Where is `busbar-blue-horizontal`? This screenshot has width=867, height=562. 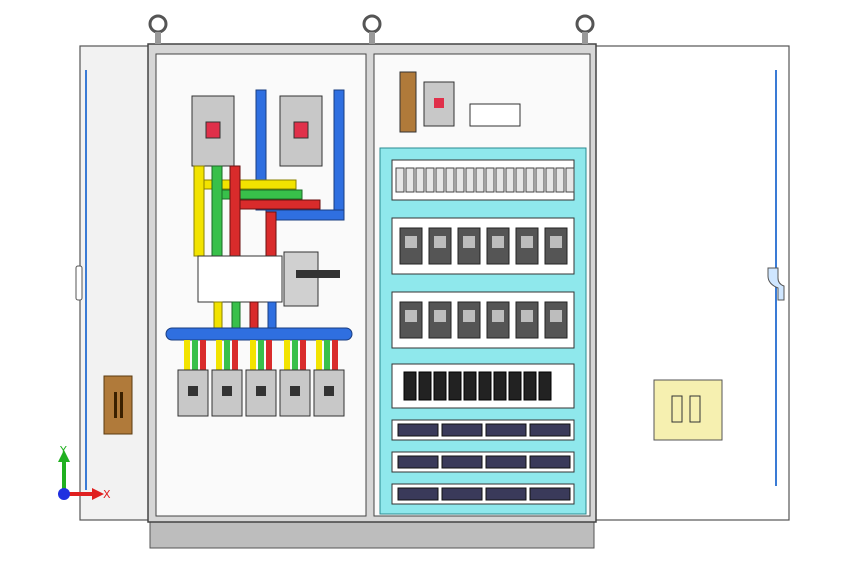 busbar-blue-horizontal is located at coordinates (305, 215).